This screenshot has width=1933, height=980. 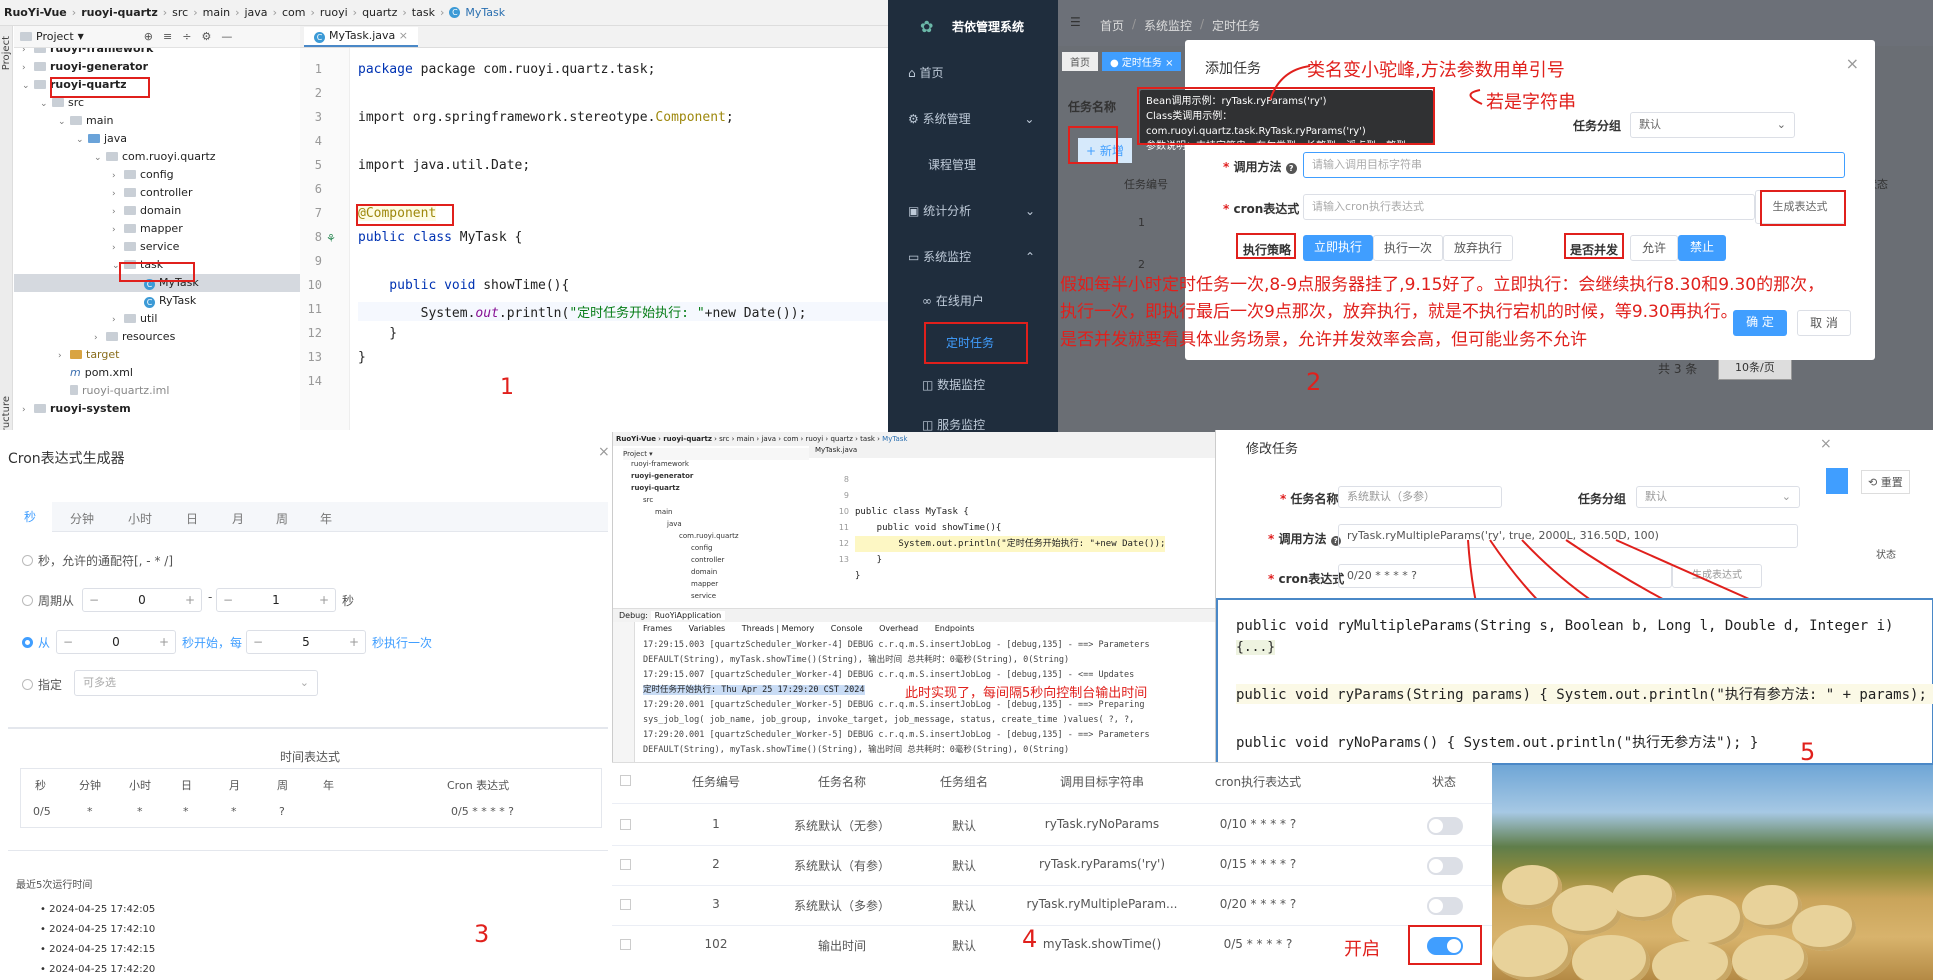 What do you see at coordinates (116, 642) in the screenshot?
I see `from-stepper: −0 +` at bounding box center [116, 642].